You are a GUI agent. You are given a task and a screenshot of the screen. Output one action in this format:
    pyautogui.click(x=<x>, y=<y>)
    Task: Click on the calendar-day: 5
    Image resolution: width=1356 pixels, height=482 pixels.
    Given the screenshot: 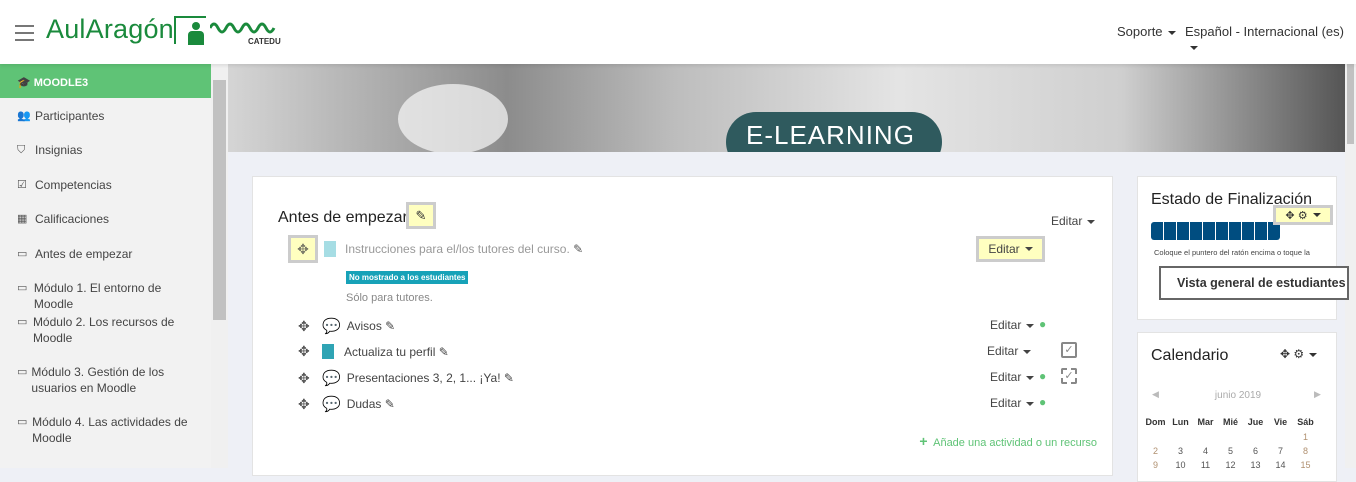 What is the action you would take?
    pyautogui.click(x=1230, y=451)
    